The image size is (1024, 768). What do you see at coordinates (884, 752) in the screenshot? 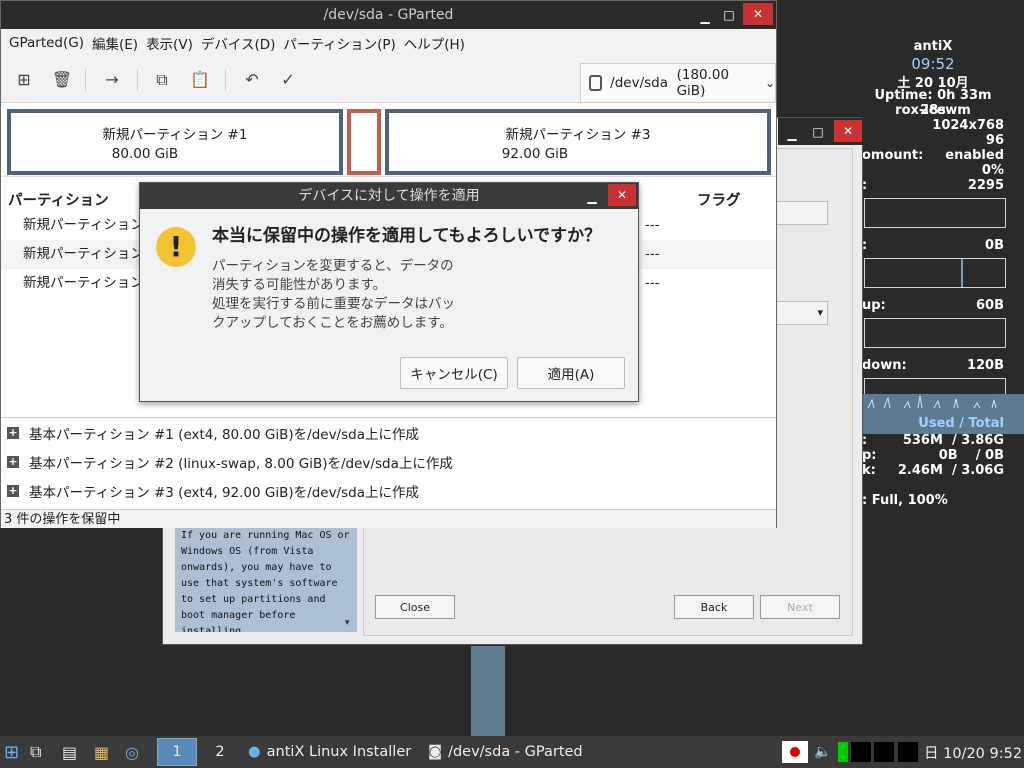
I see `mem-meter-icon` at bounding box center [884, 752].